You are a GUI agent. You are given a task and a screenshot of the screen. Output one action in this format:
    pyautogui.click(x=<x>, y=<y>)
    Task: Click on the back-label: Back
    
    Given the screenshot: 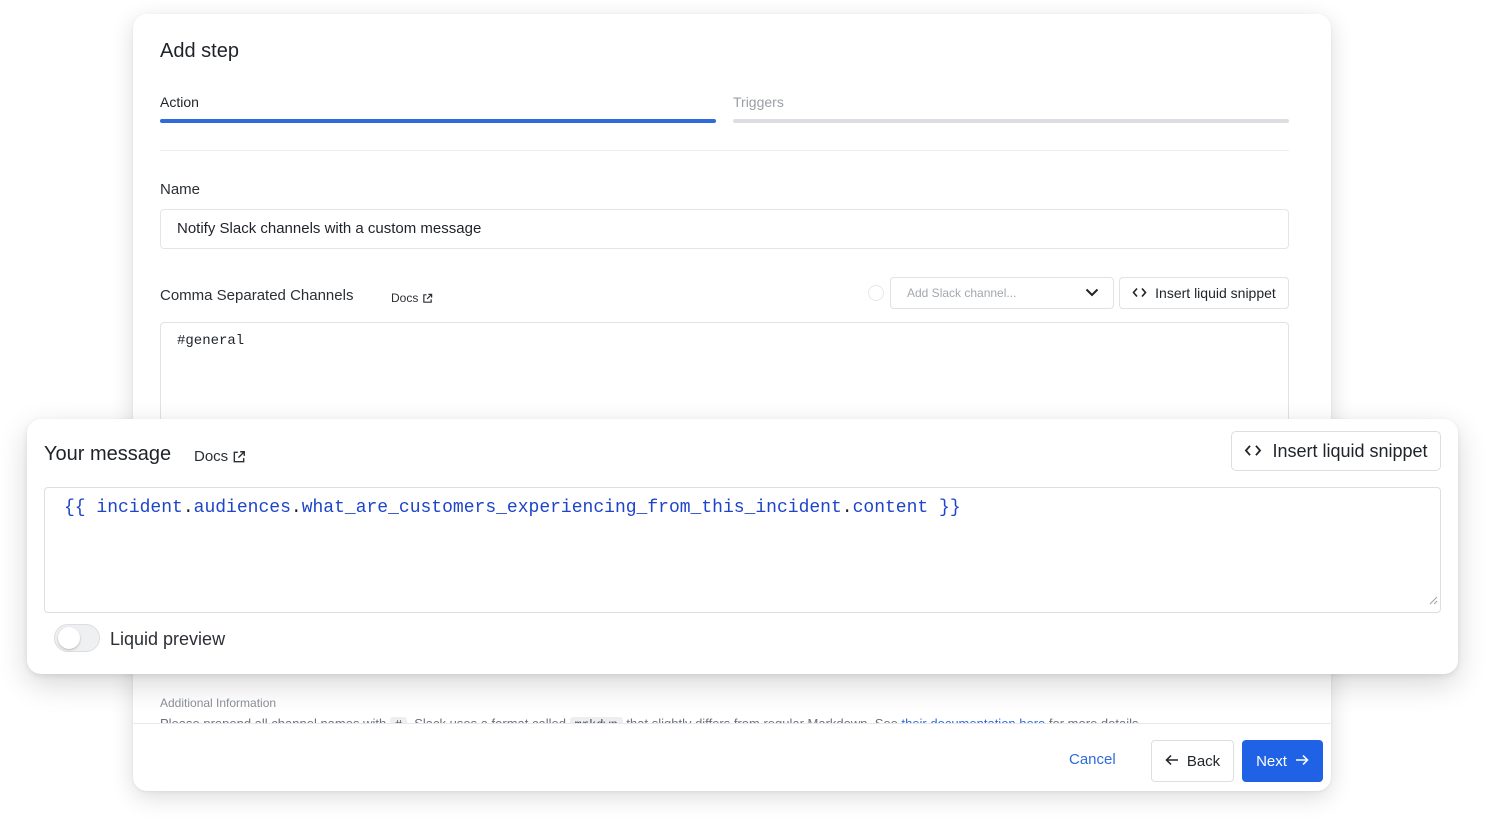 What is the action you would take?
    pyautogui.click(x=1203, y=761)
    